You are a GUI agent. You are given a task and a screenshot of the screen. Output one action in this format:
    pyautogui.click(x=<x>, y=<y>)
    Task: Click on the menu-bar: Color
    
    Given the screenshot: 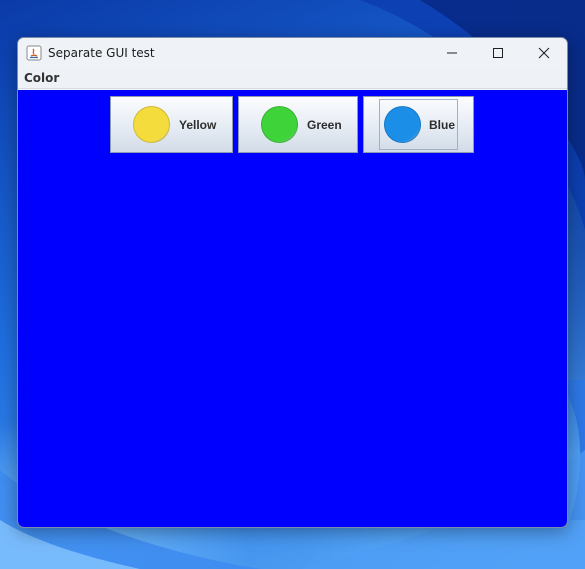 What is the action you would take?
    pyautogui.click(x=292, y=78)
    